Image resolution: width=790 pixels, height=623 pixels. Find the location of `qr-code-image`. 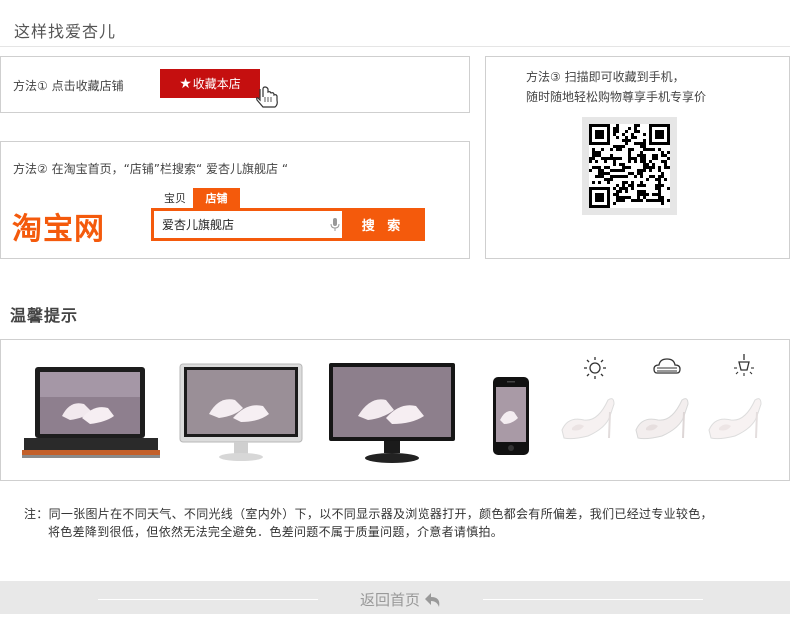

qr-code-image is located at coordinates (629, 166).